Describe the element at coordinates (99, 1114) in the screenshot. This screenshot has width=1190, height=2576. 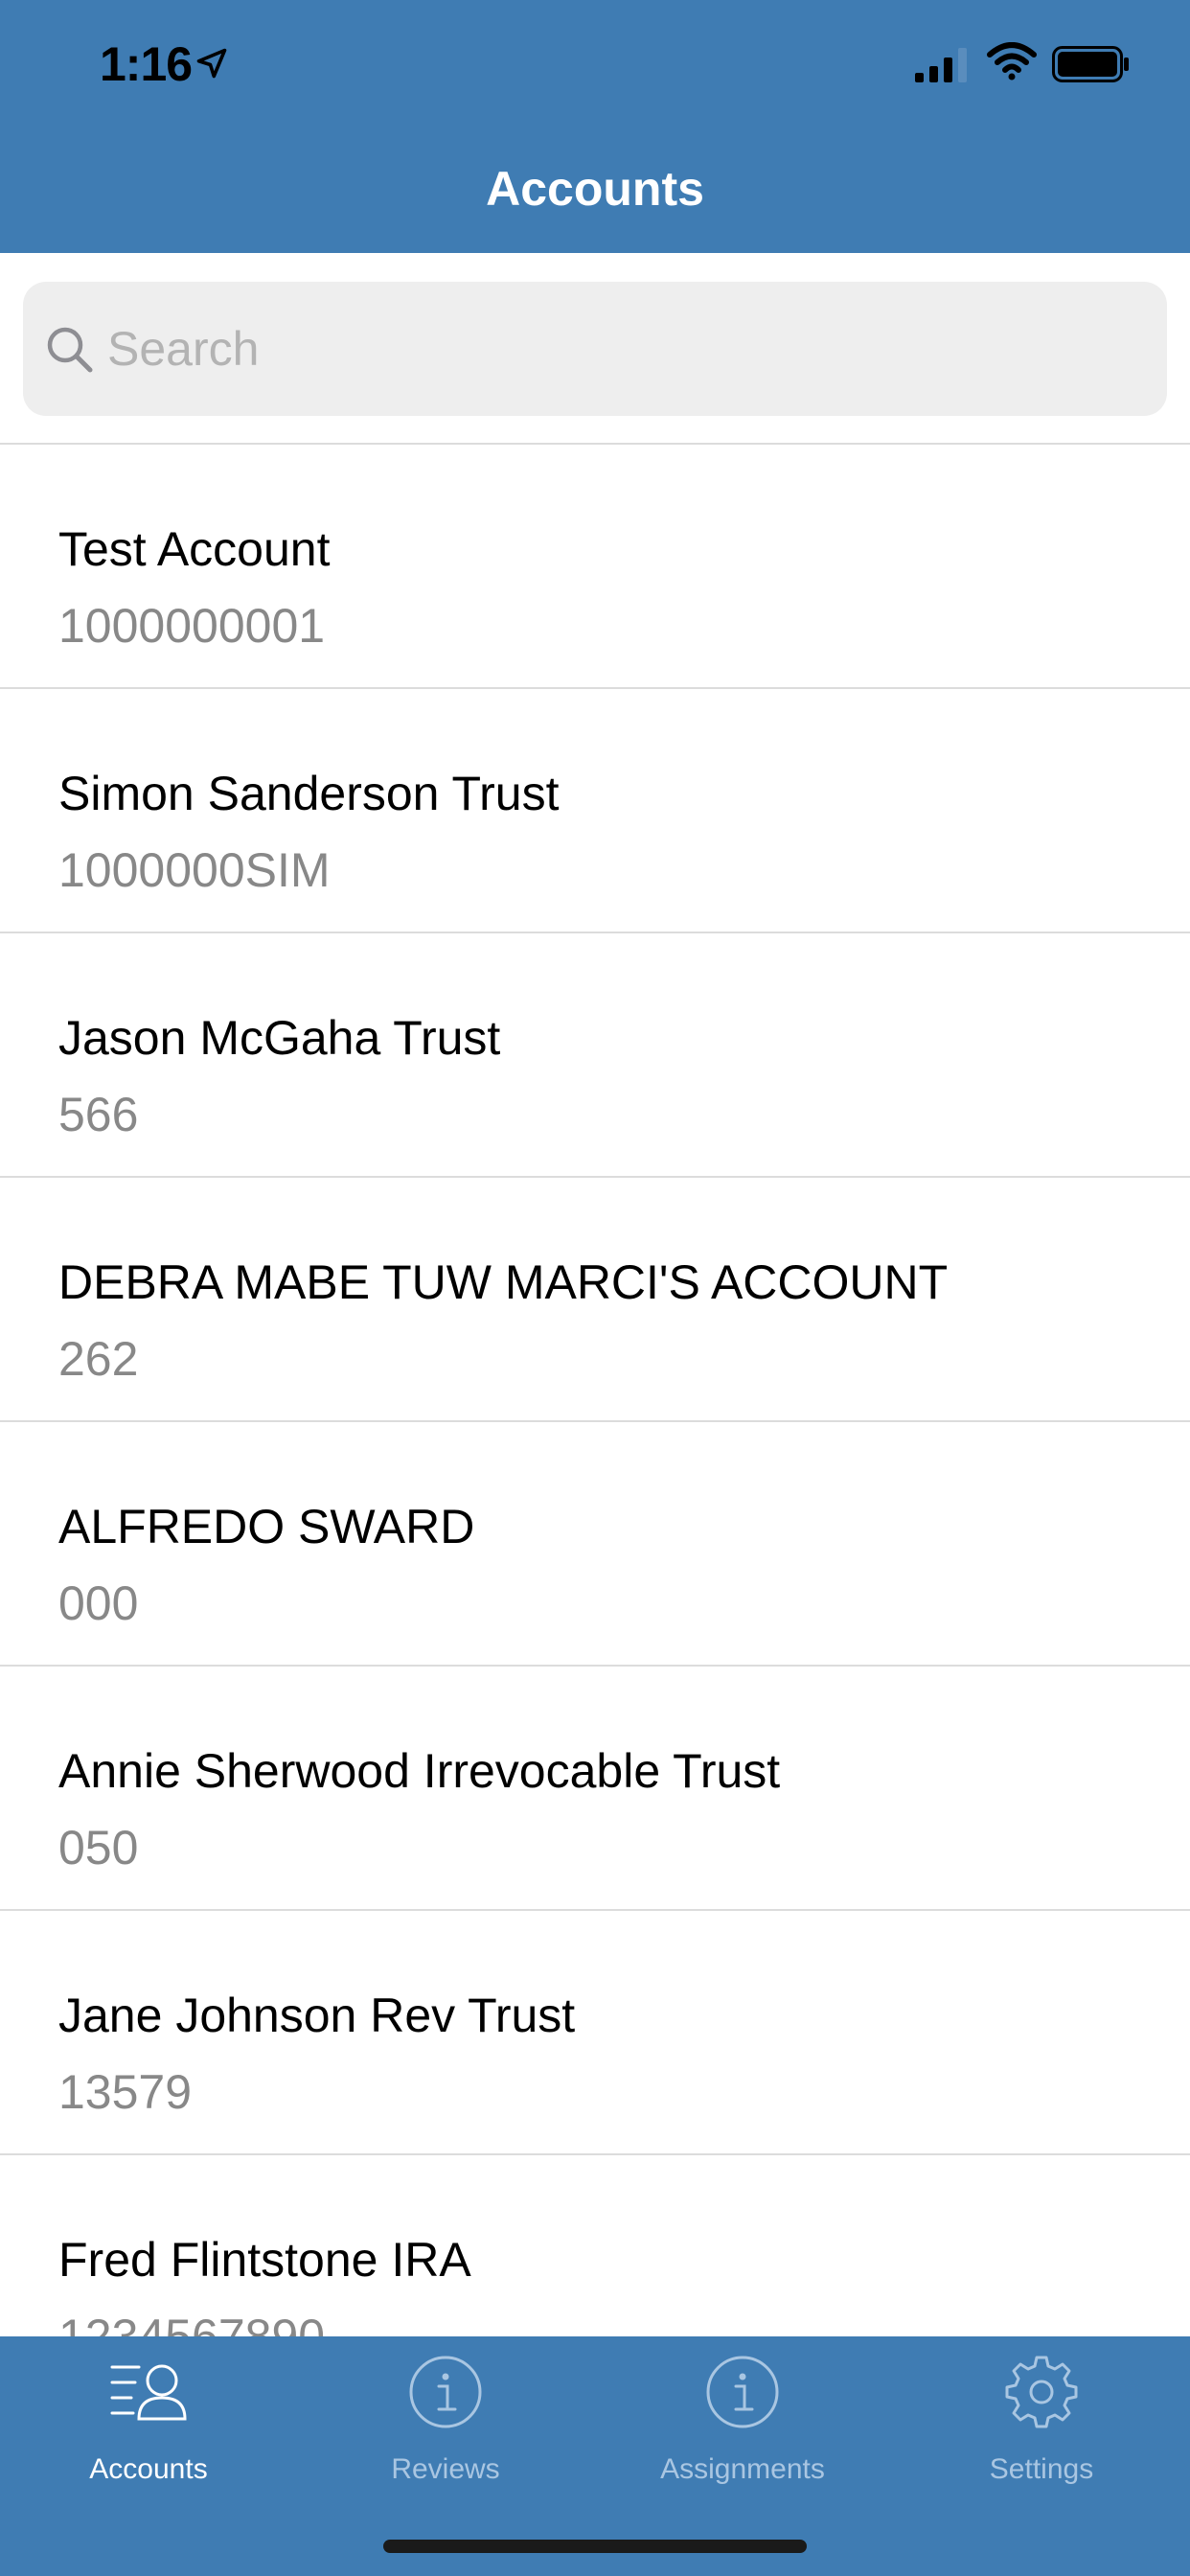
I see `account-number: 566` at that location.